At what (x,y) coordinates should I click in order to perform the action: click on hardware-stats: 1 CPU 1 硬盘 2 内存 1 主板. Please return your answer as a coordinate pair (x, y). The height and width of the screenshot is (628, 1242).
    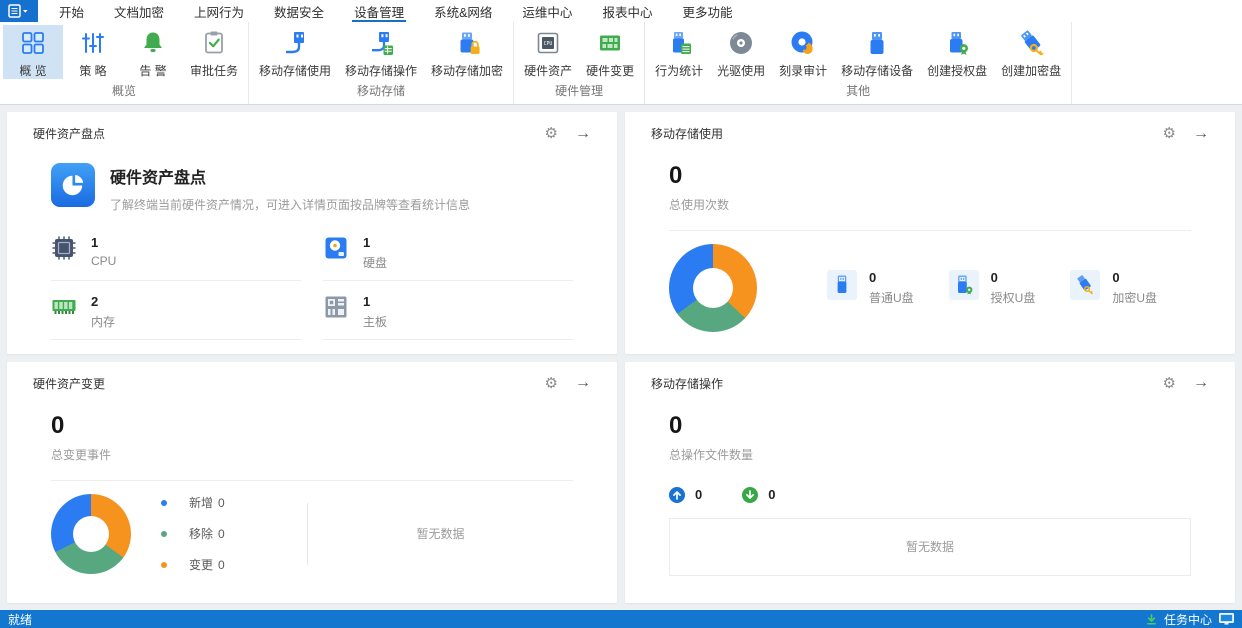
    Looking at the image, I should click on (312, 276).